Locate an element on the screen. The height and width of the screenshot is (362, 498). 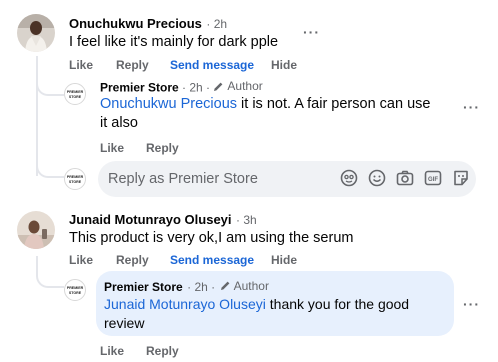
comment-author: Onuchukwu Precious is located at coordinates (135, 23).